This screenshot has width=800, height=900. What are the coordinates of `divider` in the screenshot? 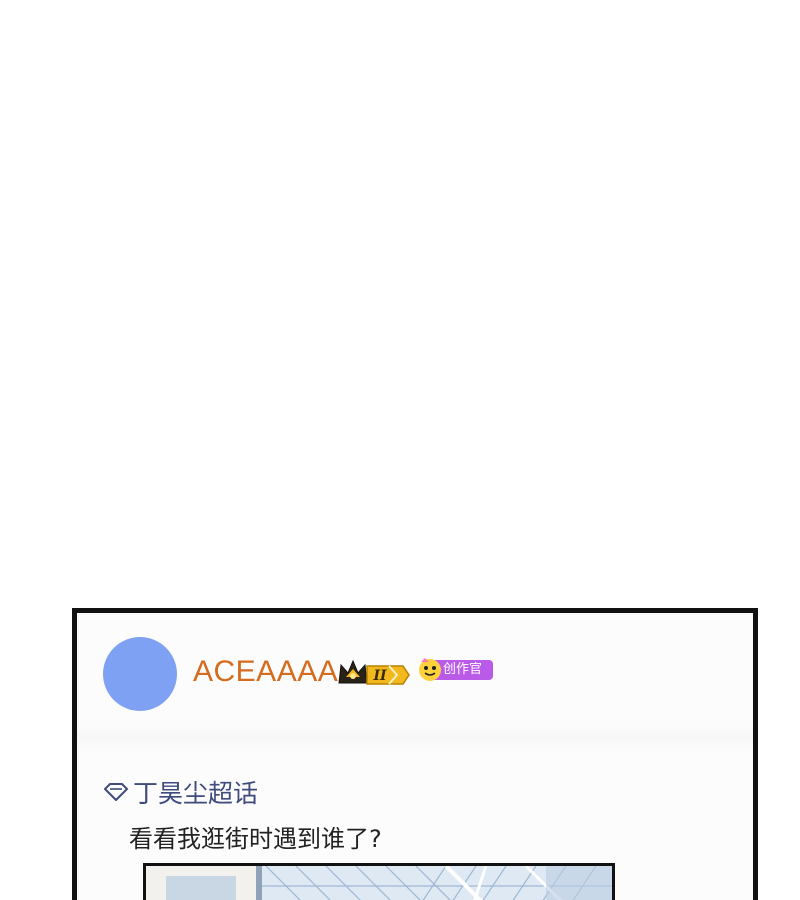 It's located at (415, 739).